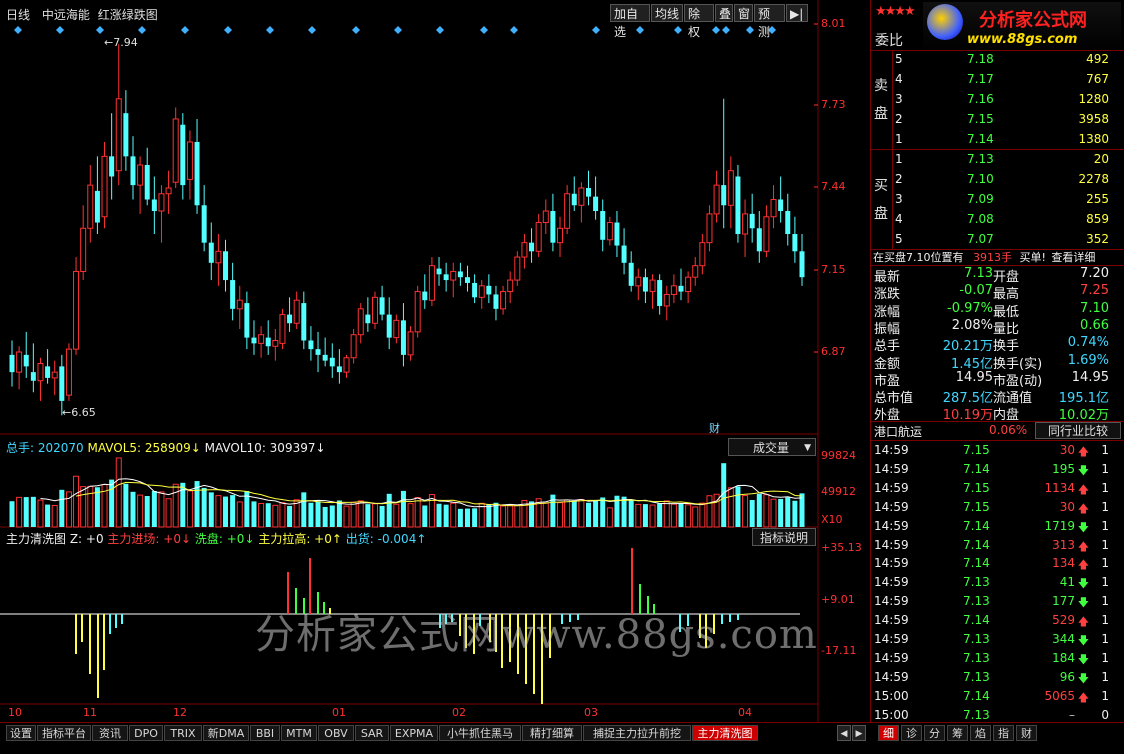 This screenshot has height=754, width=1124. I want to click on order-row: 1 7.14 1380, so click(997, 140).